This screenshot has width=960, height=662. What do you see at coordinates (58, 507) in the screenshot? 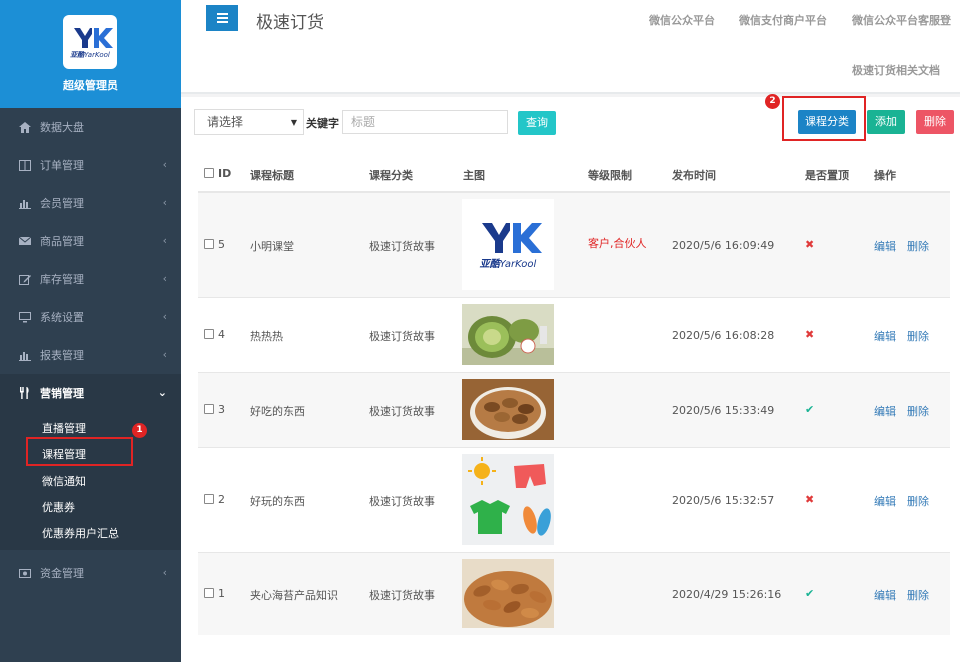
I see `submenu-item-coupons: 优惠券` at bounding box center [58, 507].